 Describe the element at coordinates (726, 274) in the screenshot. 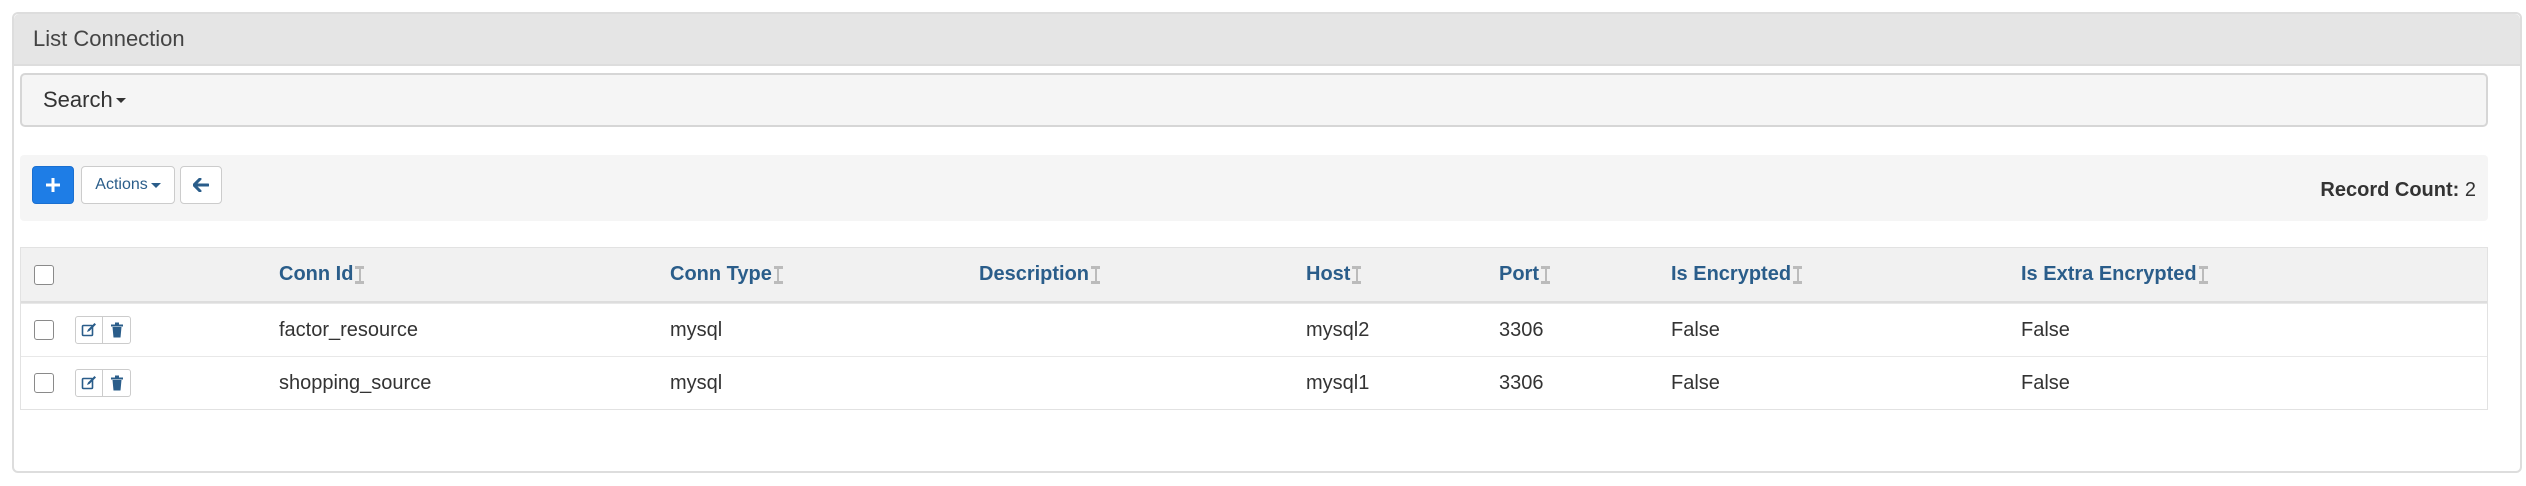

I see `column-header-conn-type: Conn Type` at that location.